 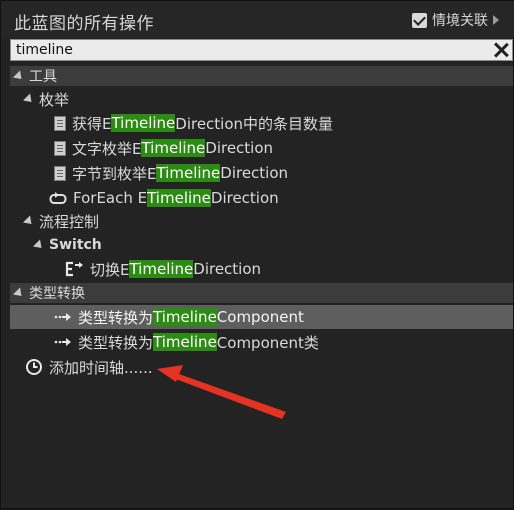 What do you see at coordinates (419, 20) in the screenshot?
I see `checkbox-icon` at bounding box center [419, 20].